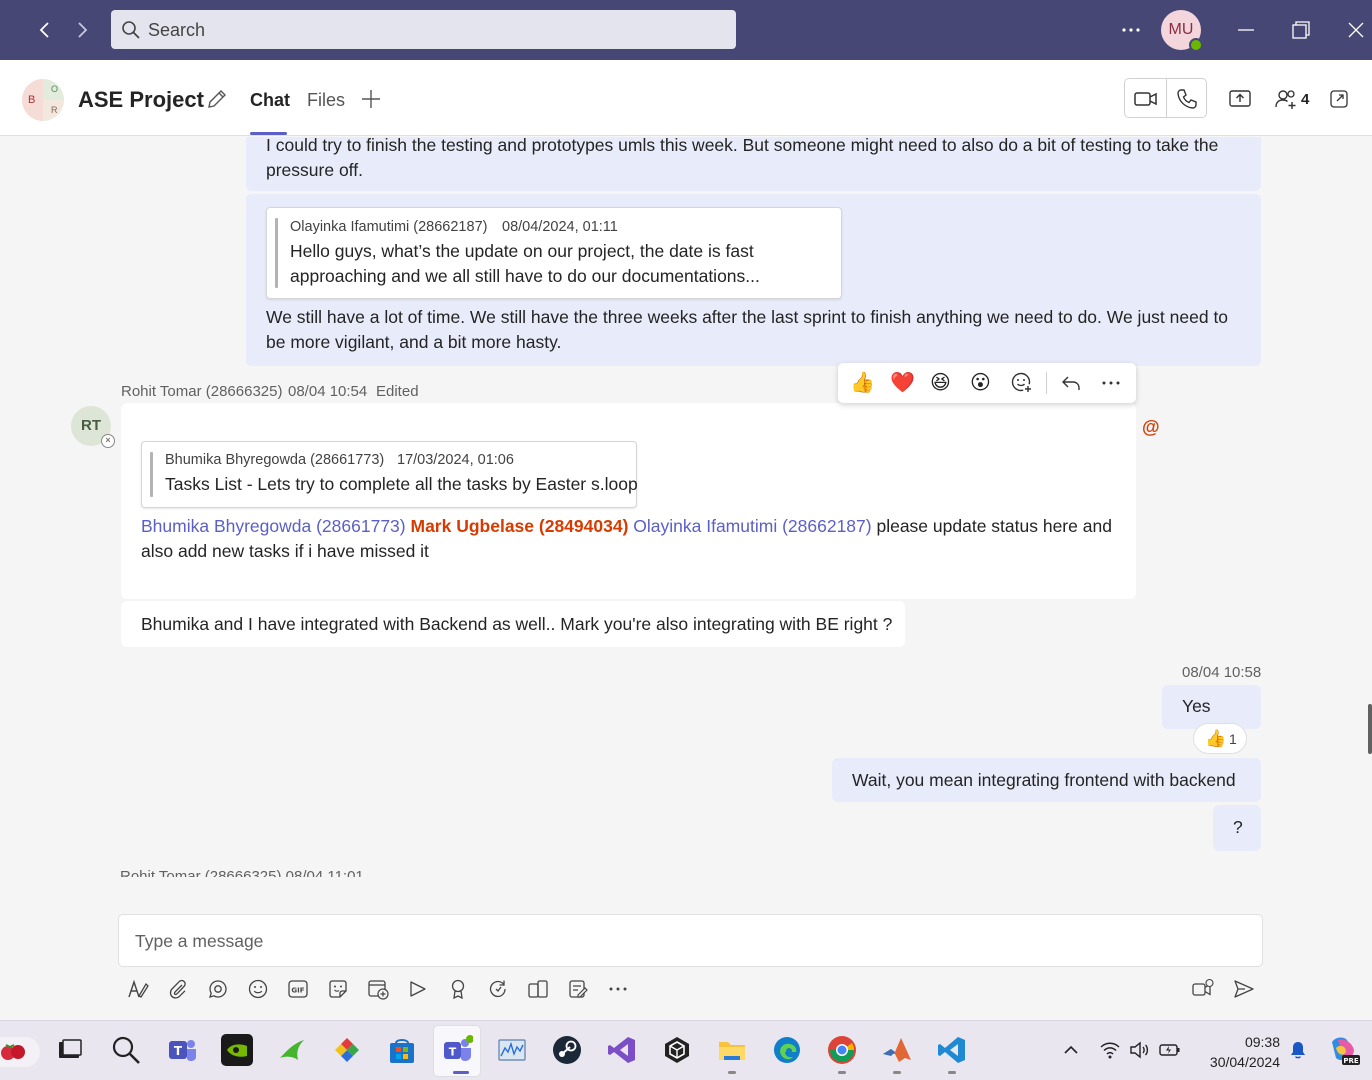  Describe the element at coordinates (677, 1050) in the screenshot. I see `unity-icon` at that location.